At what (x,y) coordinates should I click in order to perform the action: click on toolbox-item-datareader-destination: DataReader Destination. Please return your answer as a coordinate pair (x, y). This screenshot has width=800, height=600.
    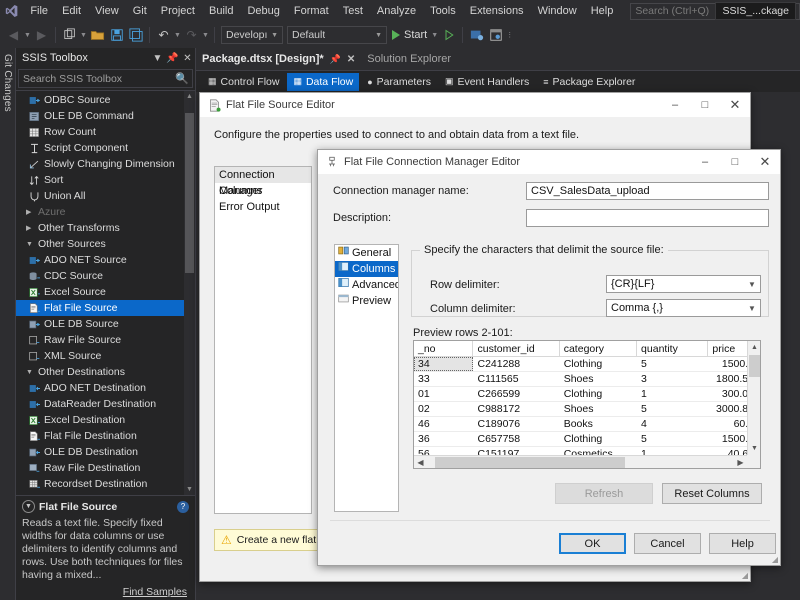
    Looking at the image, I should click on (105, 404).